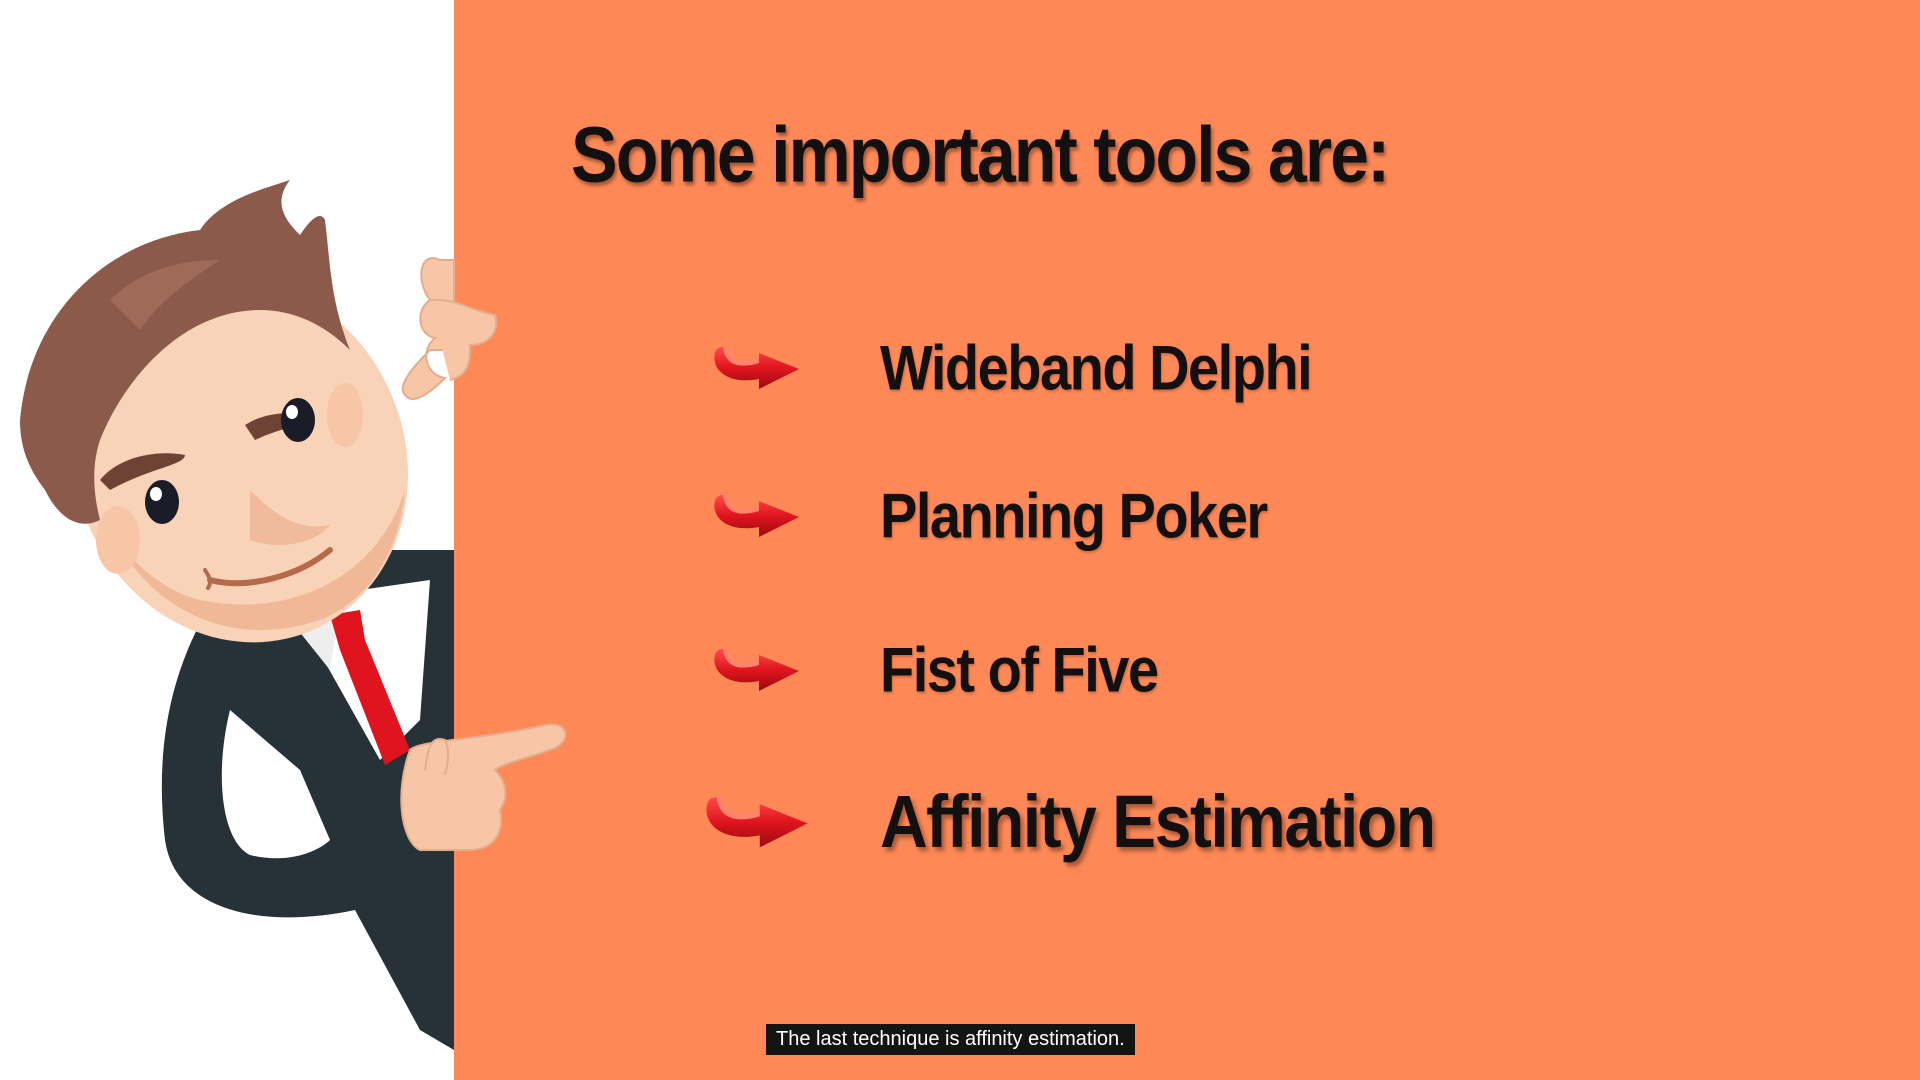  I want to click on tool-label: Planning Poker, so click(1074, 515).